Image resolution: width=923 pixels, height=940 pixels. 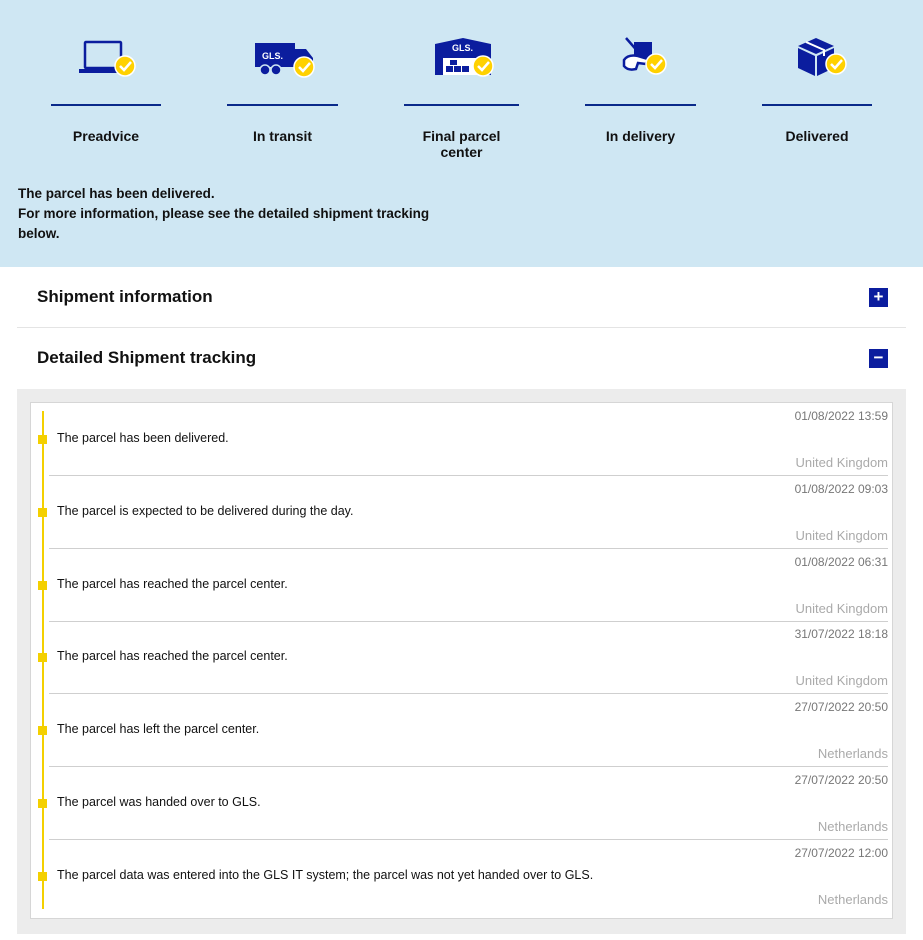 I want to click on step-final-parcel-center: GLS. Final parcel center, so click(x=461, y=80).